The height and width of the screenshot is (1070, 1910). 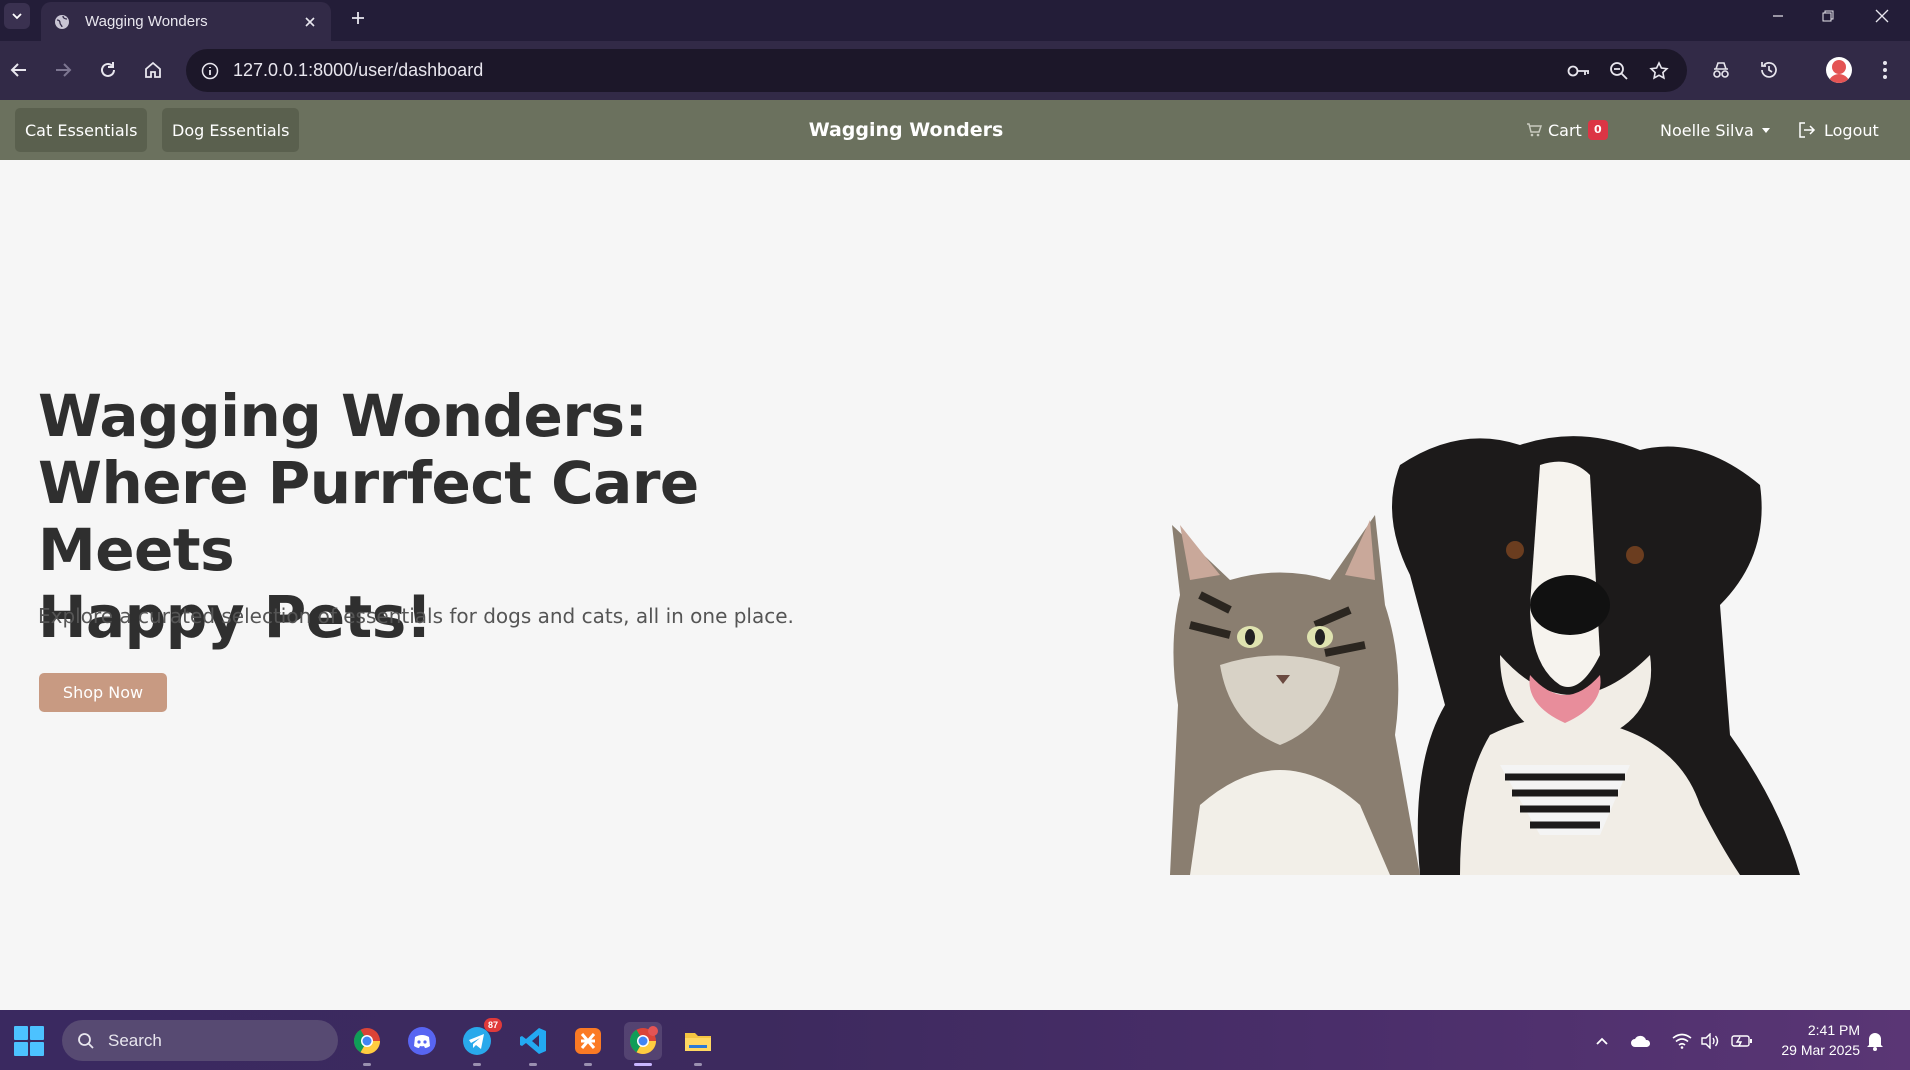 I want to click on home-icon, so click(x=153, y=69).